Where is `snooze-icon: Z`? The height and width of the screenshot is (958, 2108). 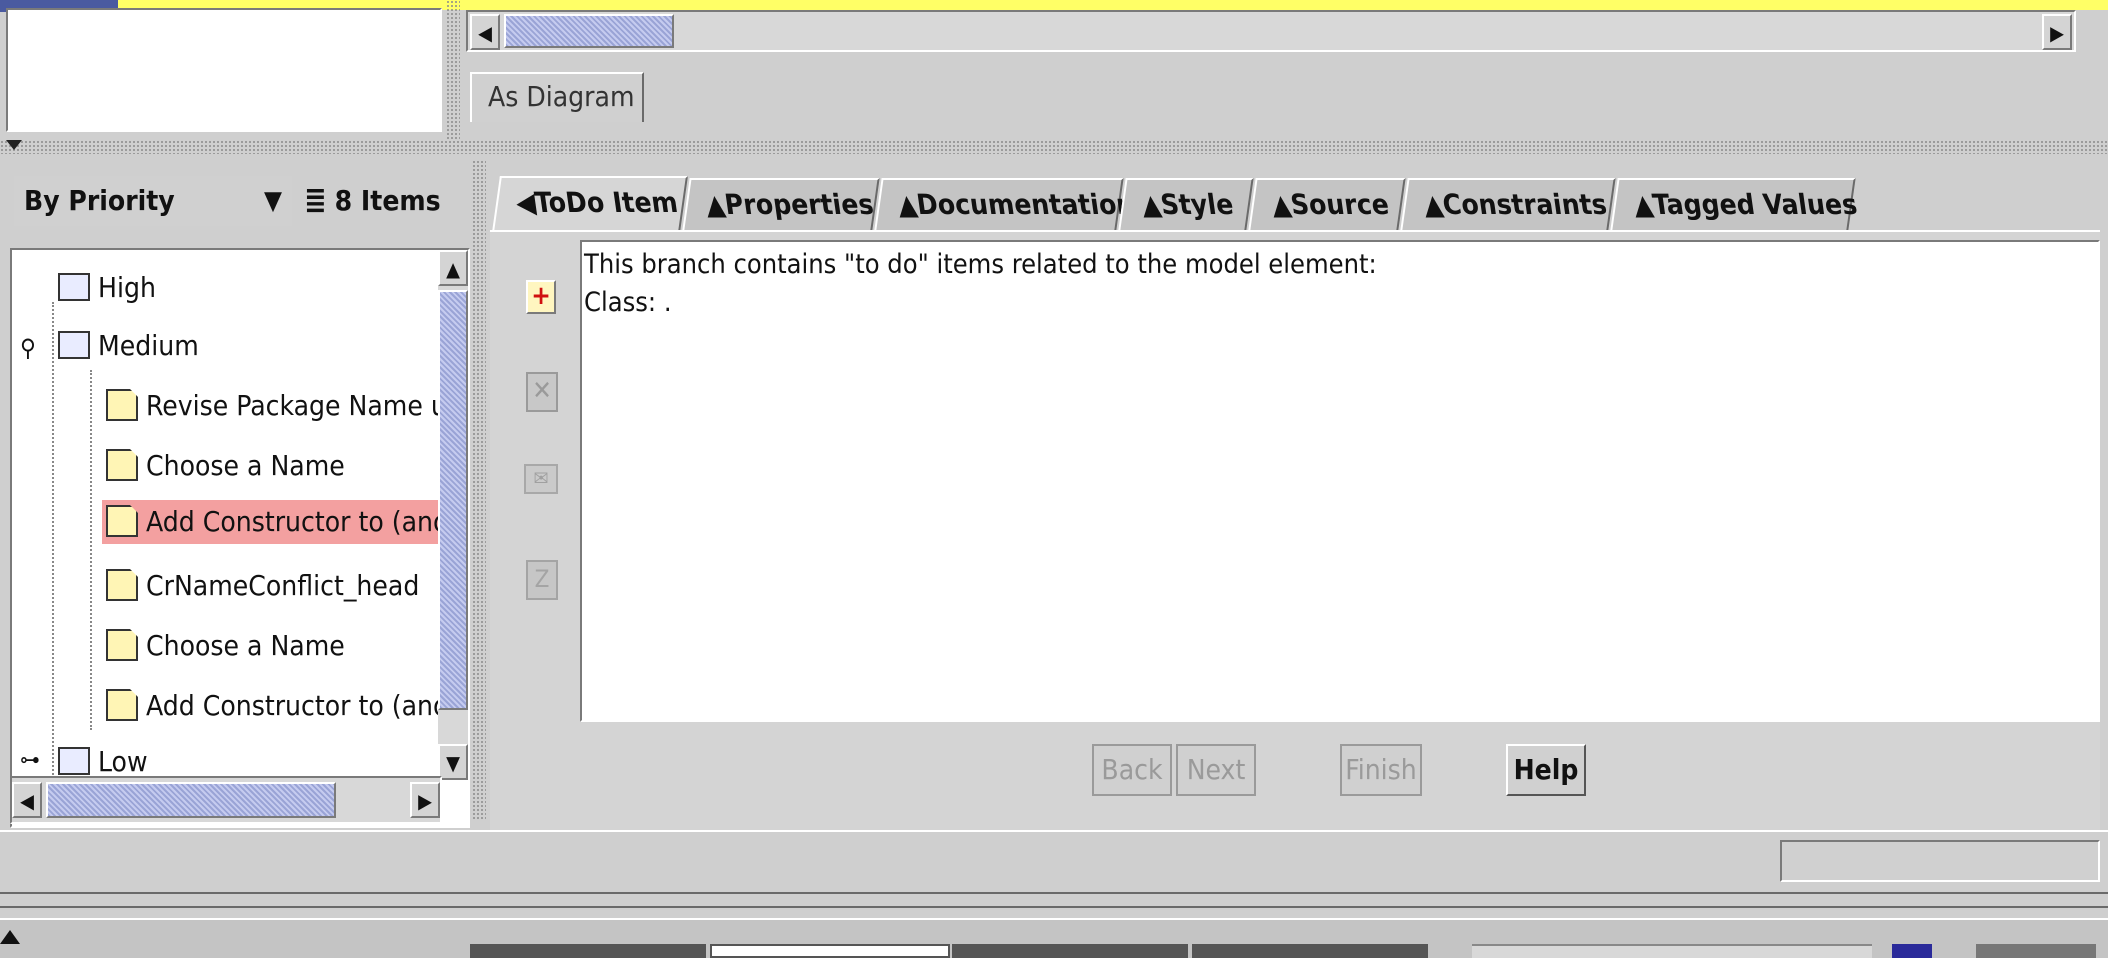 snooze-icon: Z is located at coordinates (542, 580).